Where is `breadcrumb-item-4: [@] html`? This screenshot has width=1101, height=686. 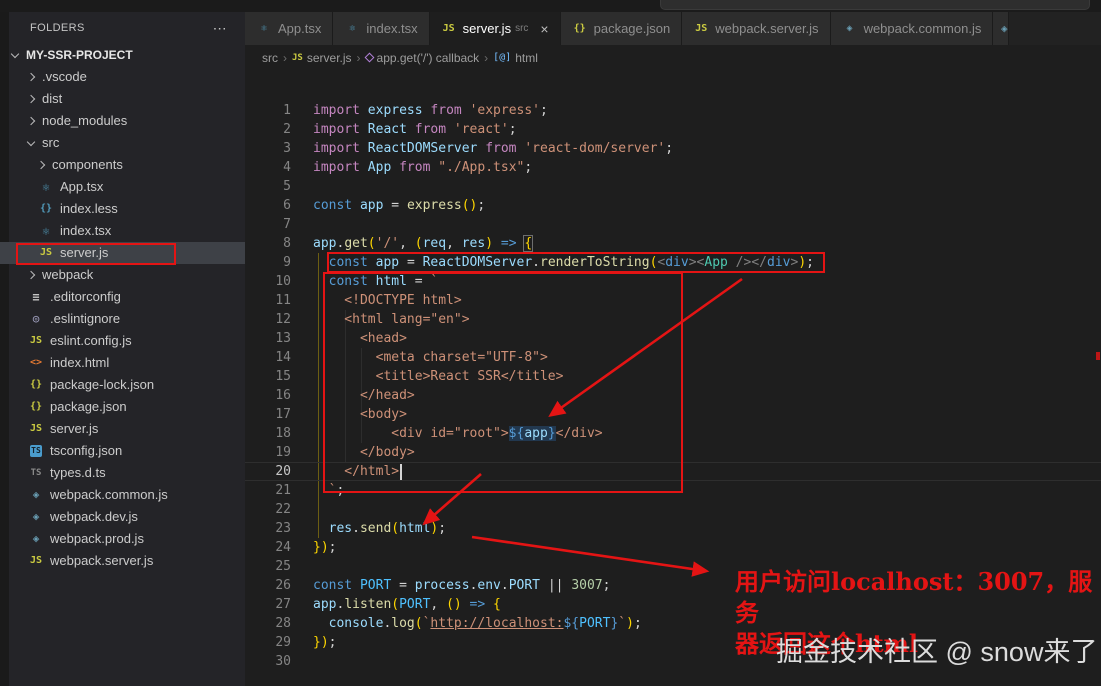
breadcrumb-item-4: [@] html is located at coordinates (515, 58).